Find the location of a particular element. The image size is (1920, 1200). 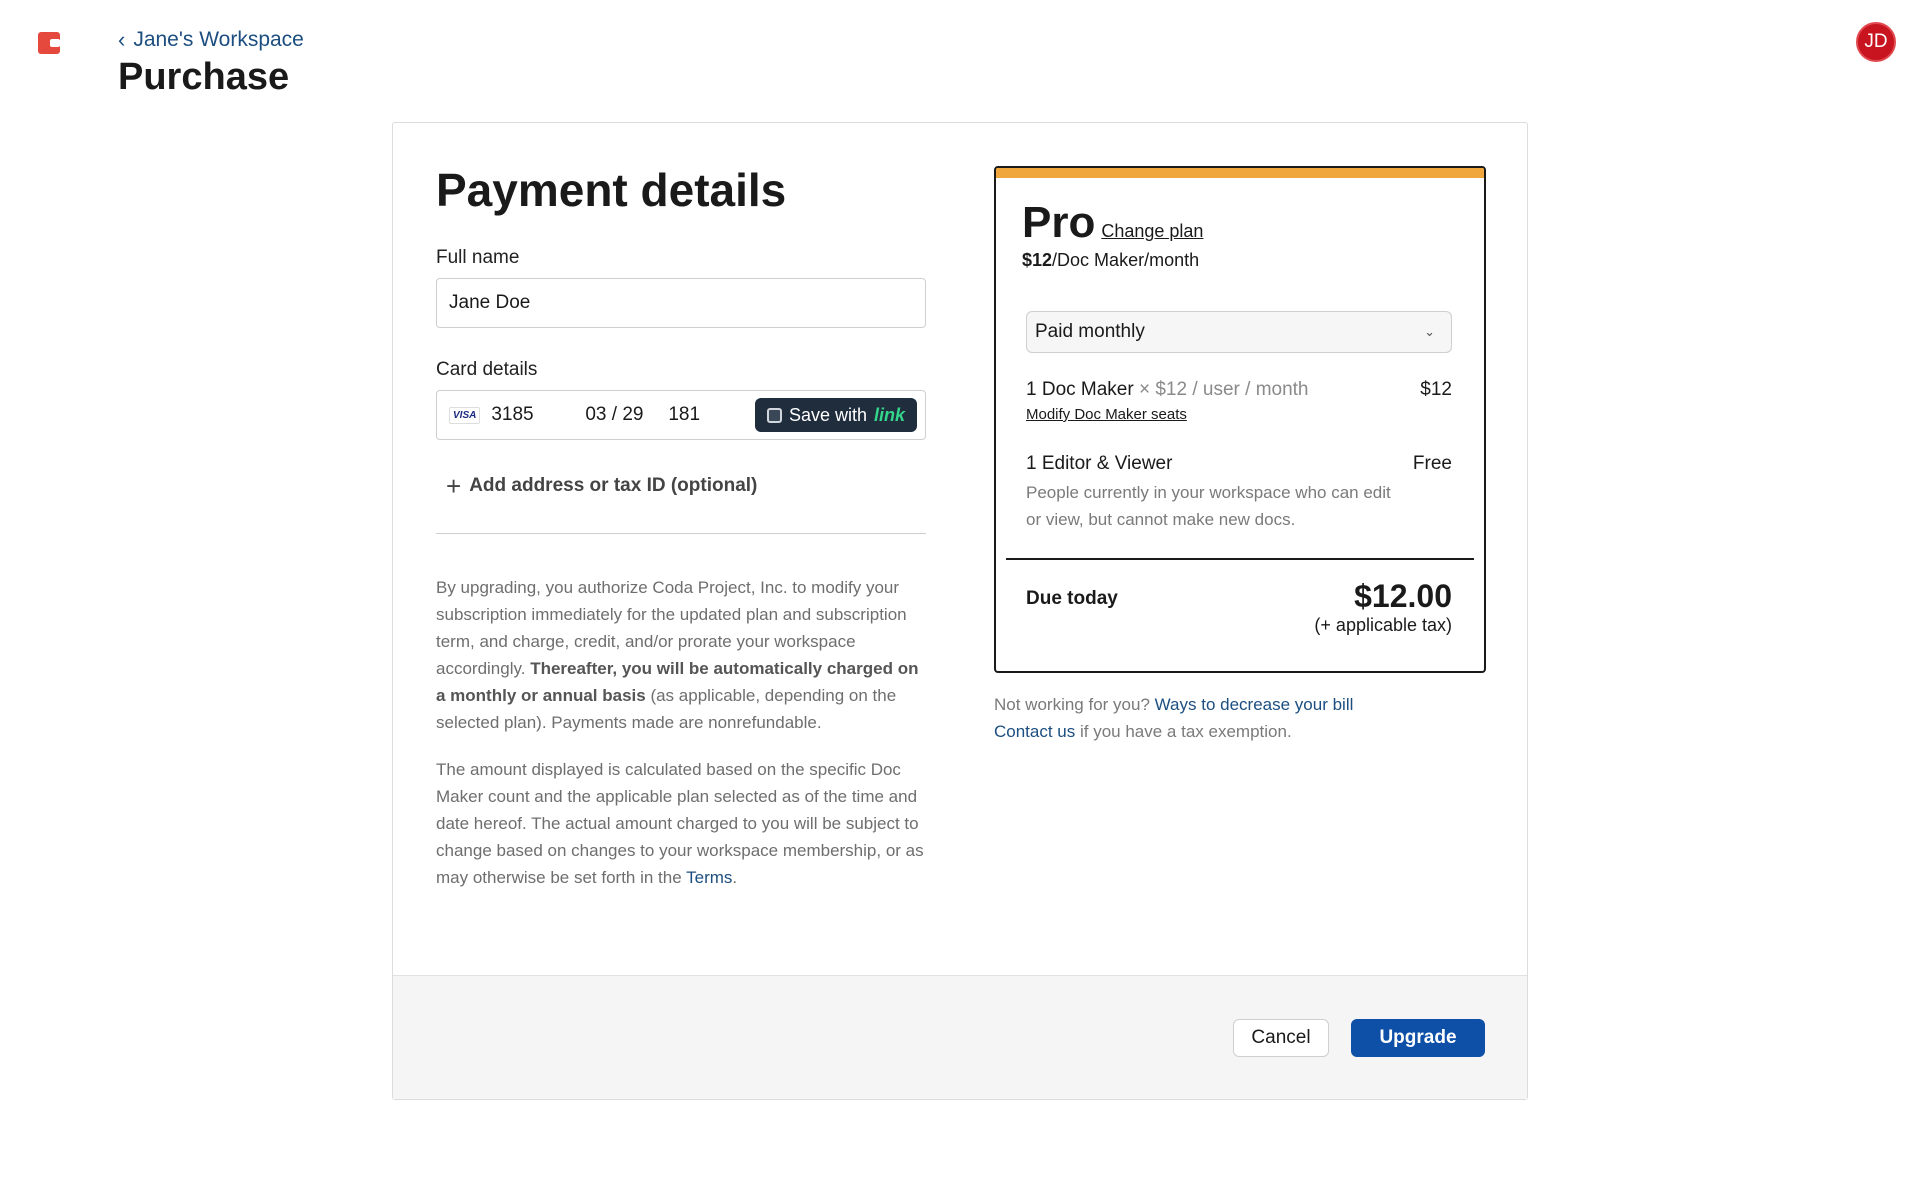

plan-header: Pro Change plan is located at coordinates (1240, 213).